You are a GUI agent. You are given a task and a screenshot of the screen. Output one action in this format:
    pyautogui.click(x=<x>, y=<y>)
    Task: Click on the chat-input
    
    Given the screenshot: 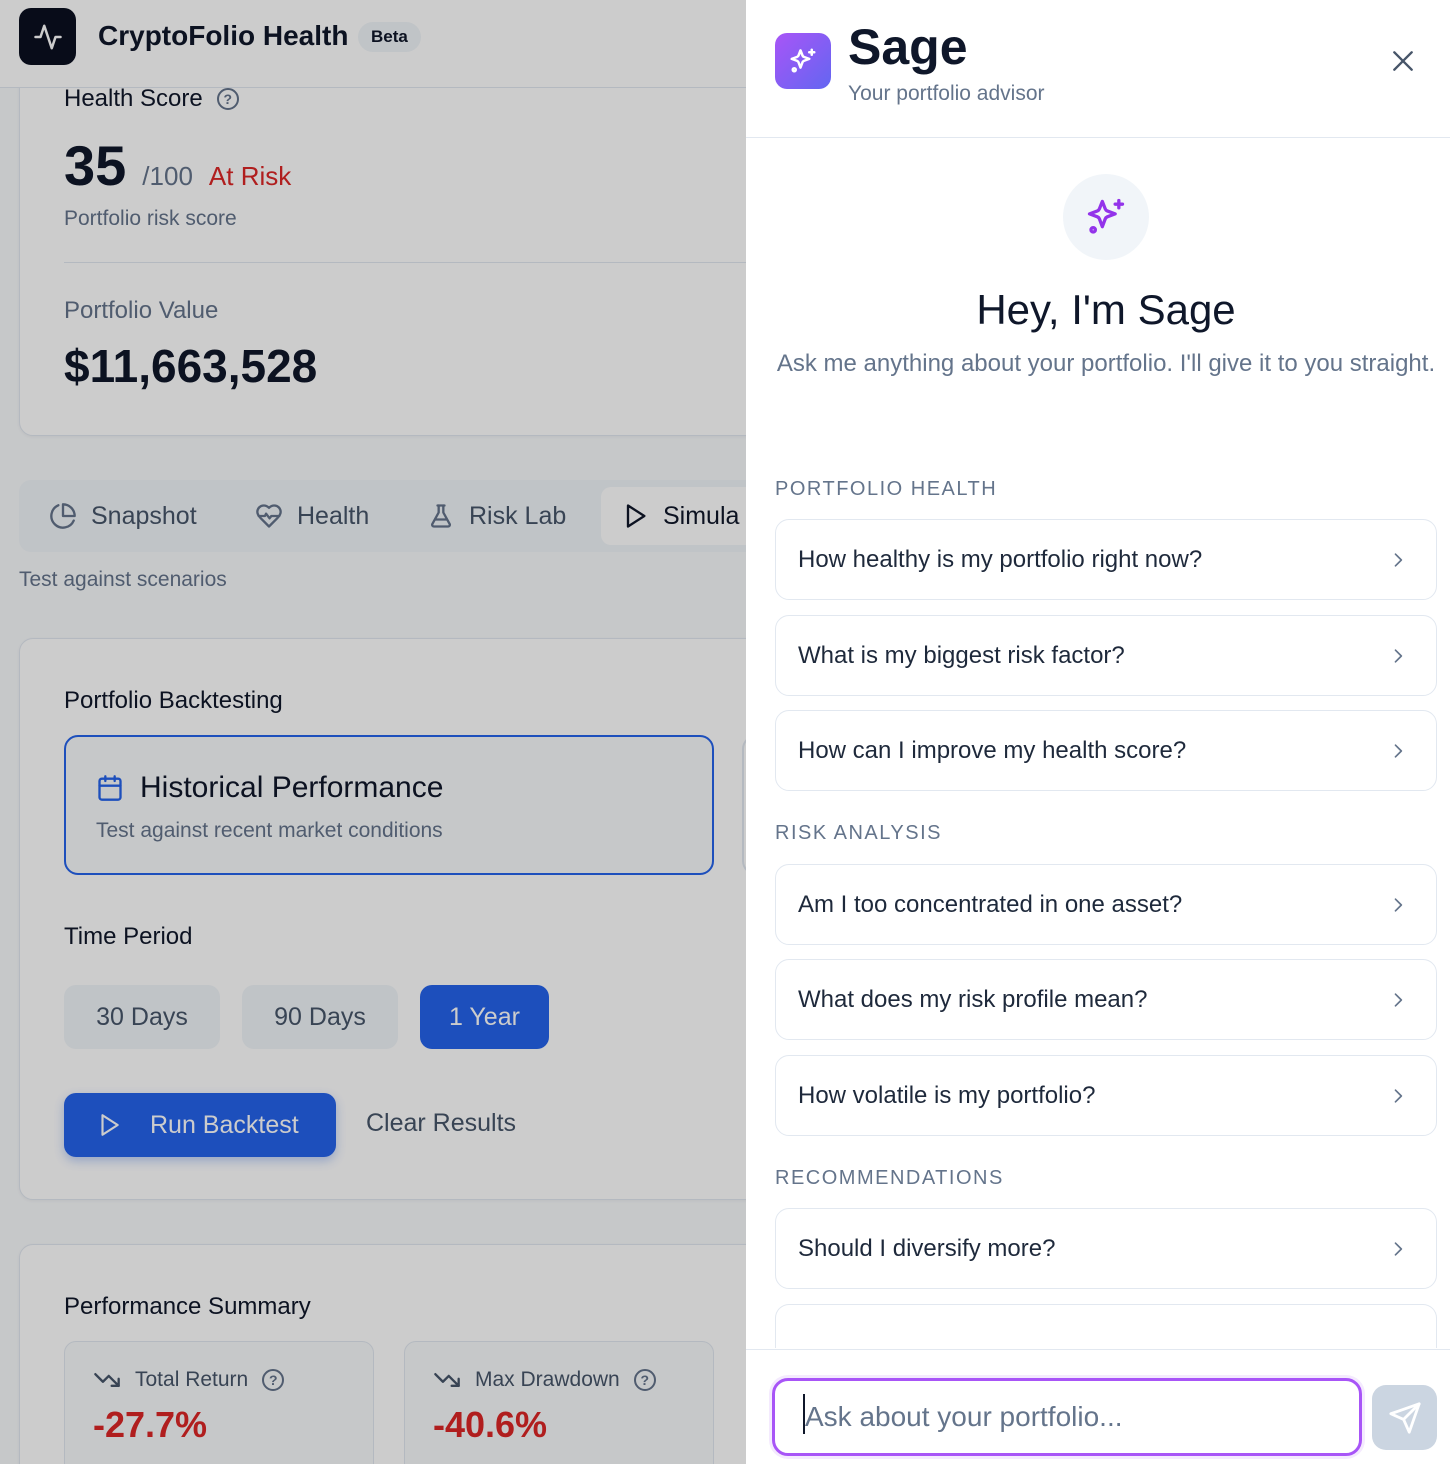 What is the action you would take?
    pyautogui.click(x=1067, y=1417)
    